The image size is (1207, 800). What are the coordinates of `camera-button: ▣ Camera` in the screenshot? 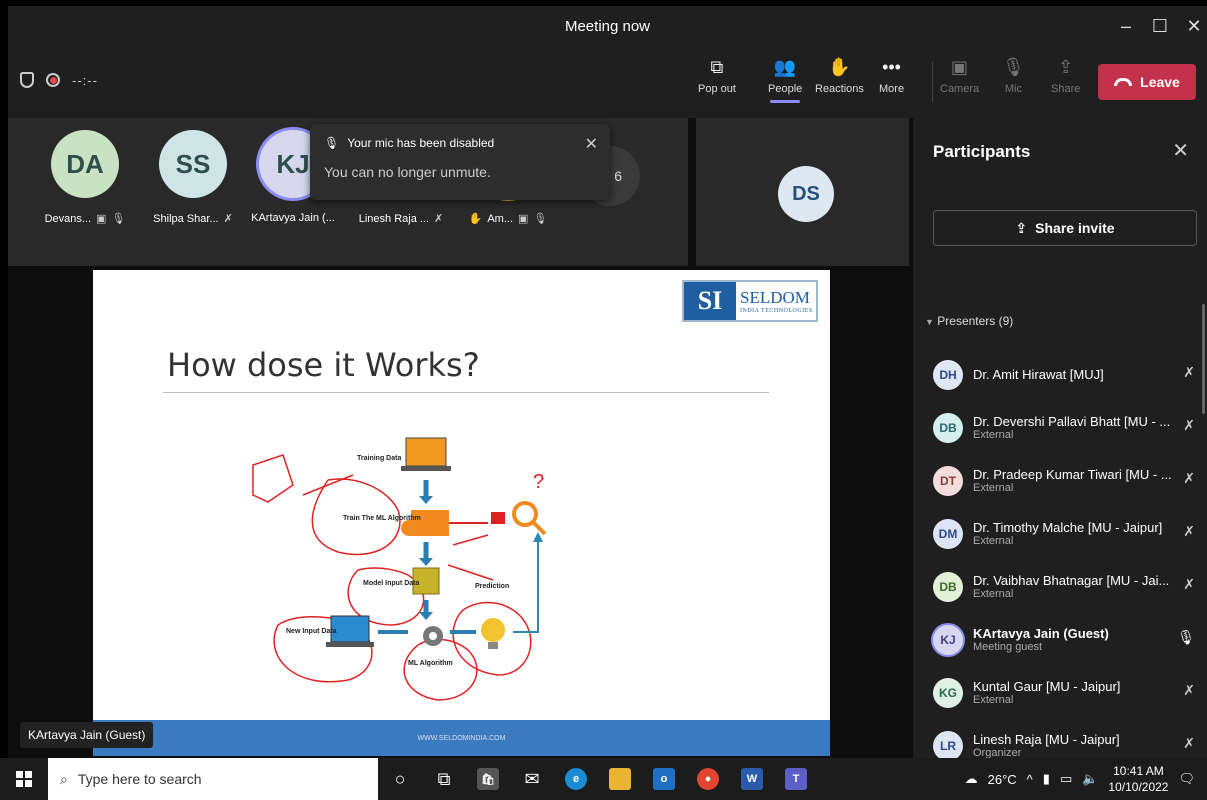 It's located at (959, 75).